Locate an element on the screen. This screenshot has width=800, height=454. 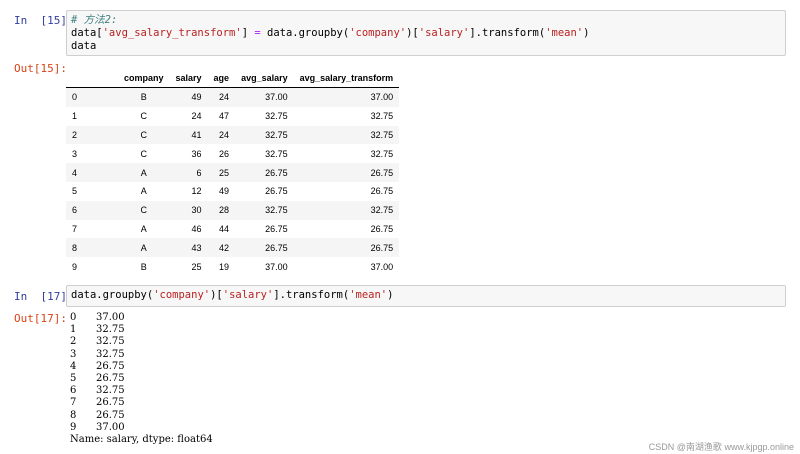
table-row: 5 A 12 49 26.75 26.75 is located at coordinates (232, 191).